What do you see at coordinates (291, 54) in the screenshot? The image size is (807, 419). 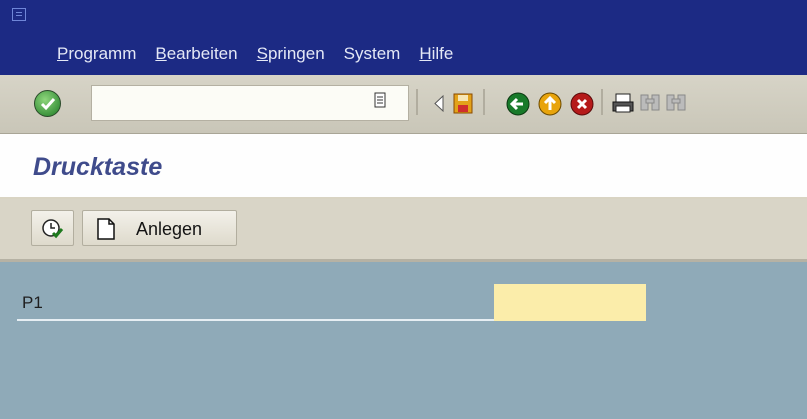 I see `menu-springen: Springen` at bounding box center [291, 54].